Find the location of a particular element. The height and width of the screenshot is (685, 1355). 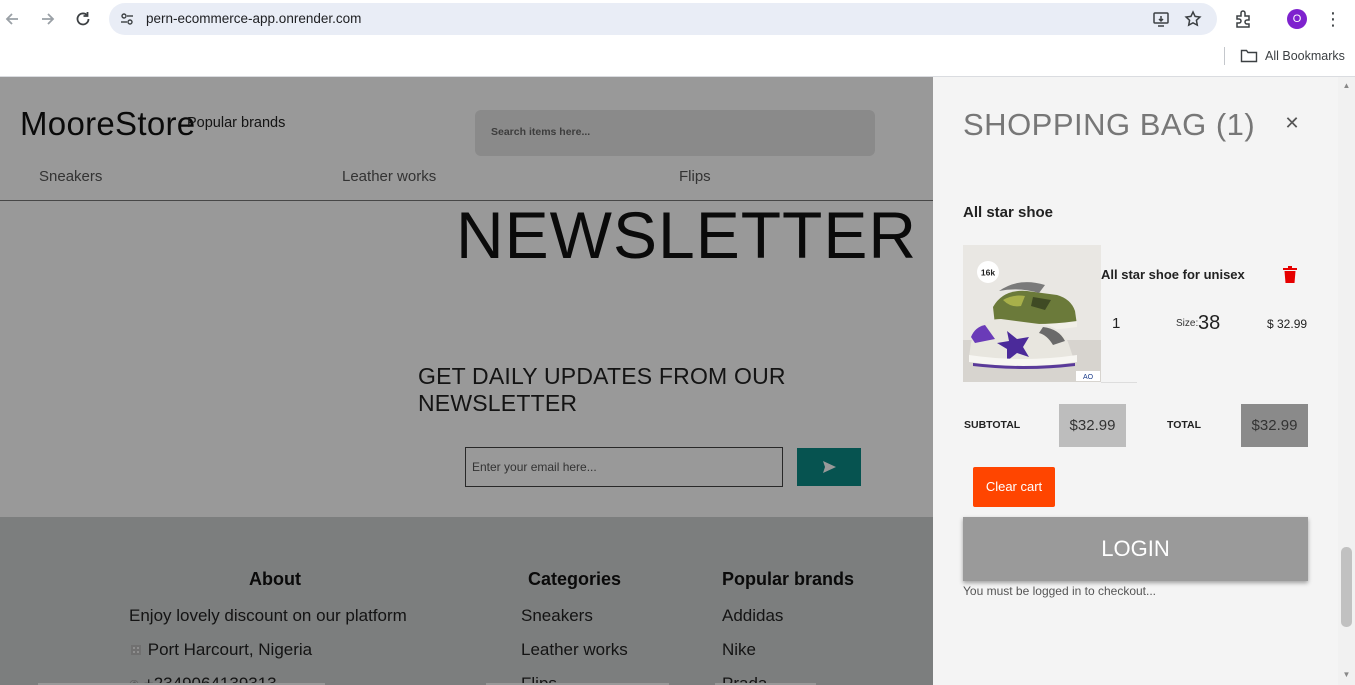

url-text: pern-ecommerce-app.onrender.com is located at coordinates (253, 18).